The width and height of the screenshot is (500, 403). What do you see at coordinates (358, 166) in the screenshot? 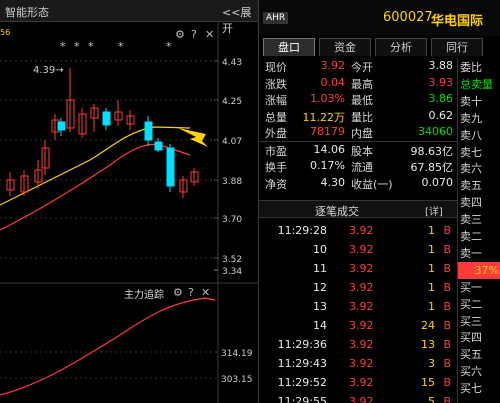
I see `quote-row: 换手 0.17% 流通 67.85亿` at bounding box center [358, 166].